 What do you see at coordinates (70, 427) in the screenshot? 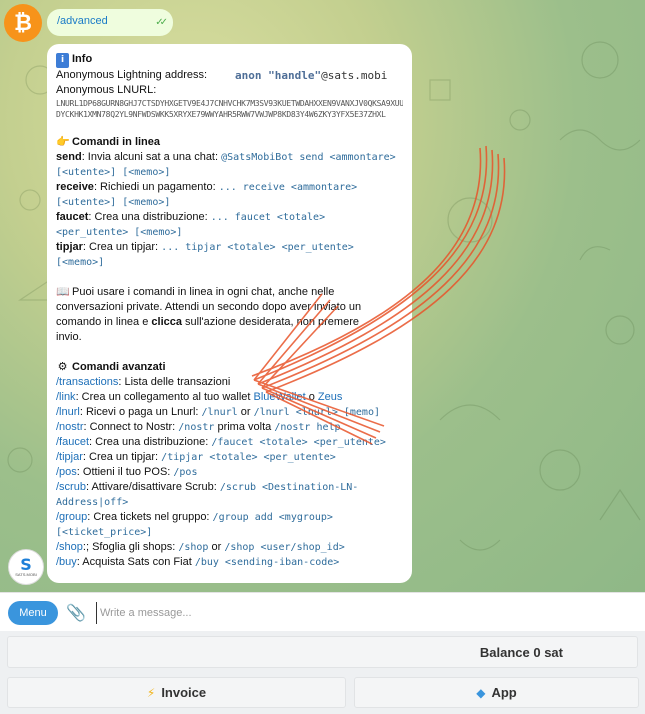
I see `nostr-command: /nostr` at bounding box center [70, 427].